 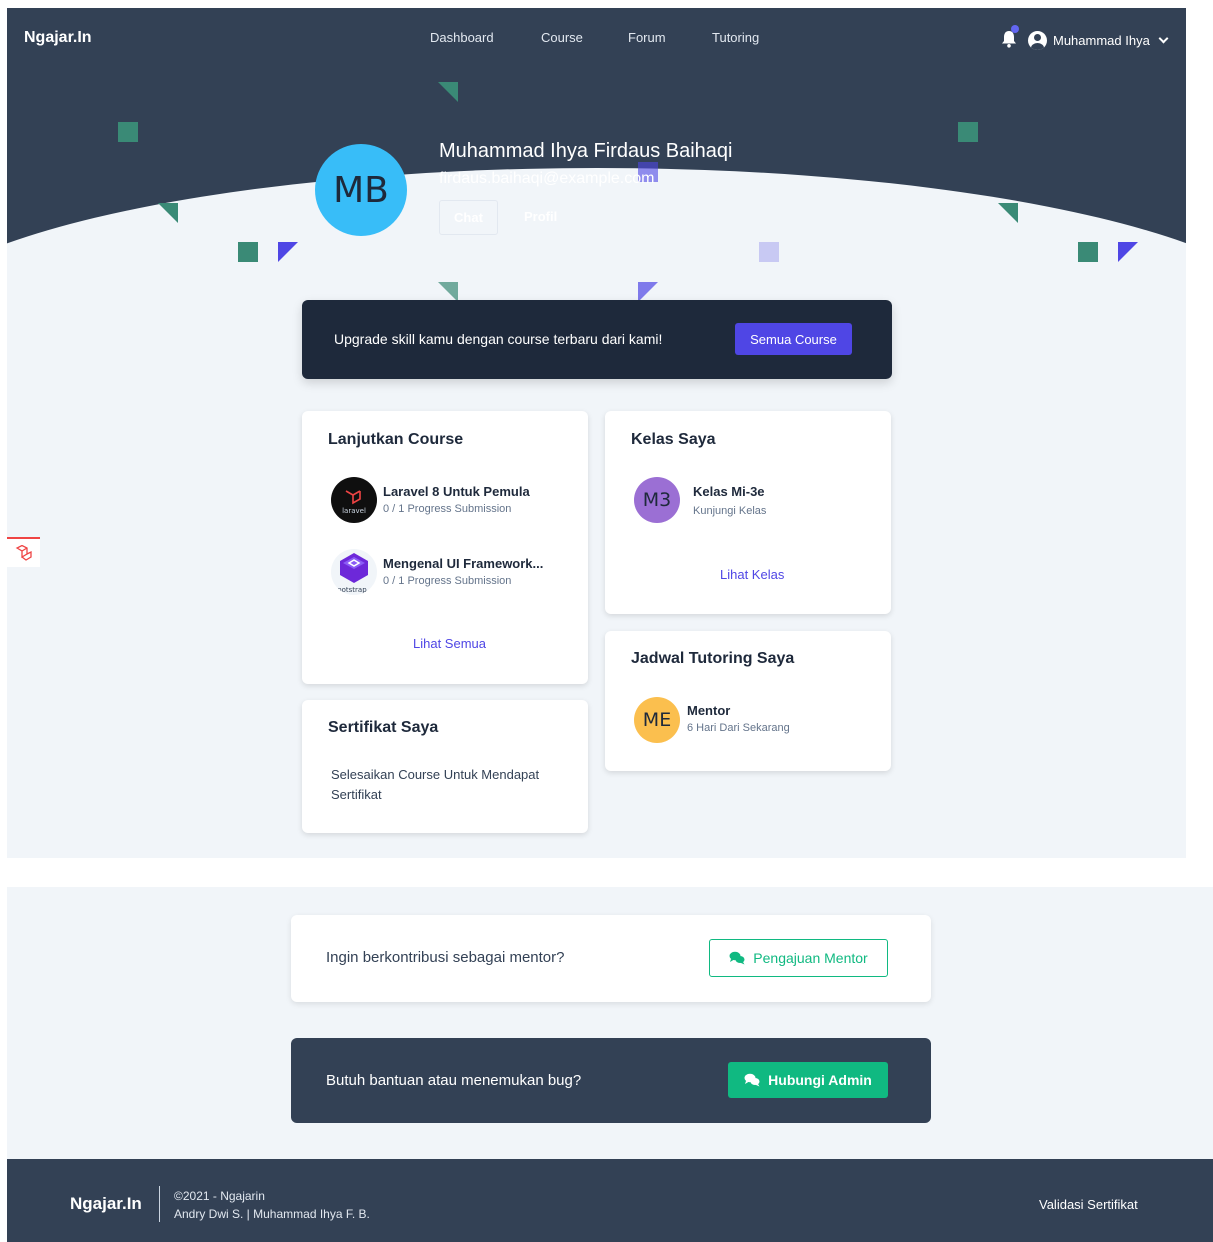 I want to click on brand-logo: Ngajar.In, so click(x=58, y=38).